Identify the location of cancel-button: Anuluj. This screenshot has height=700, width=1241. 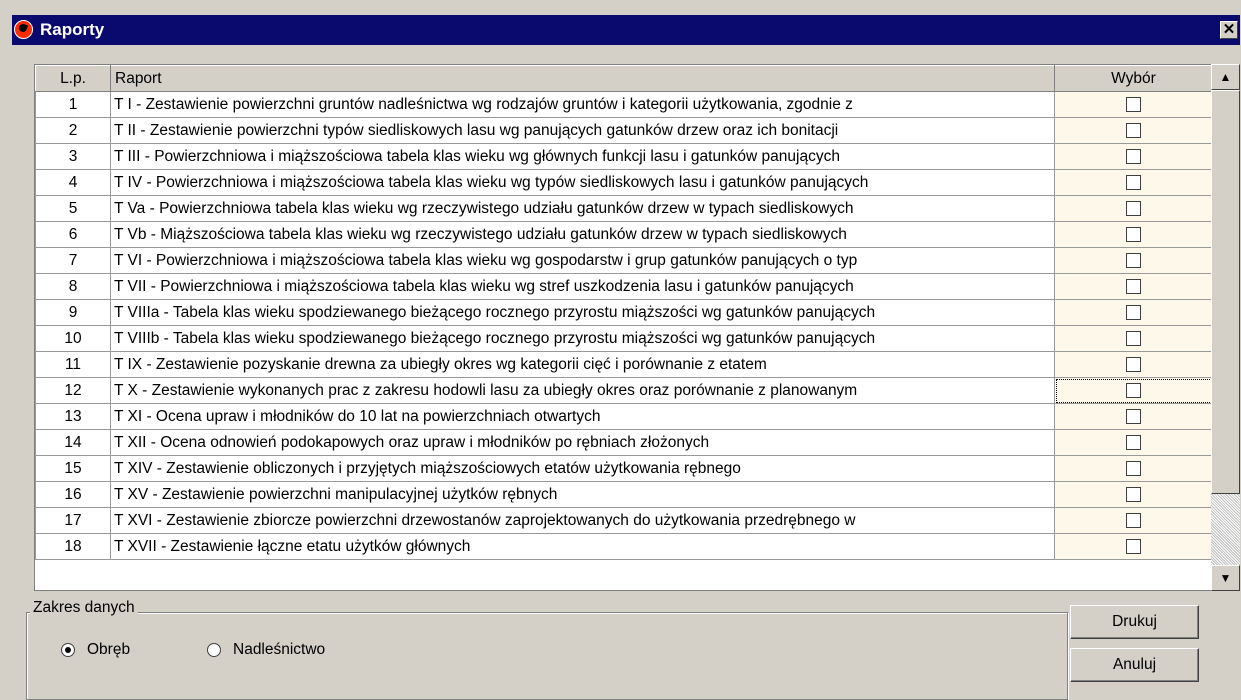
(1134, 665).